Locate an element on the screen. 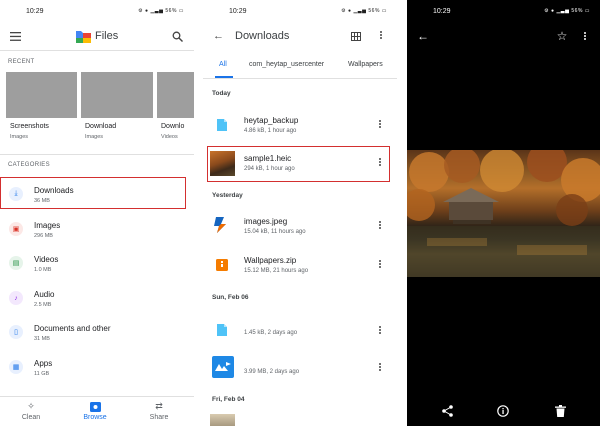  recent-label: RECENT is located at coordinates (21, 62).